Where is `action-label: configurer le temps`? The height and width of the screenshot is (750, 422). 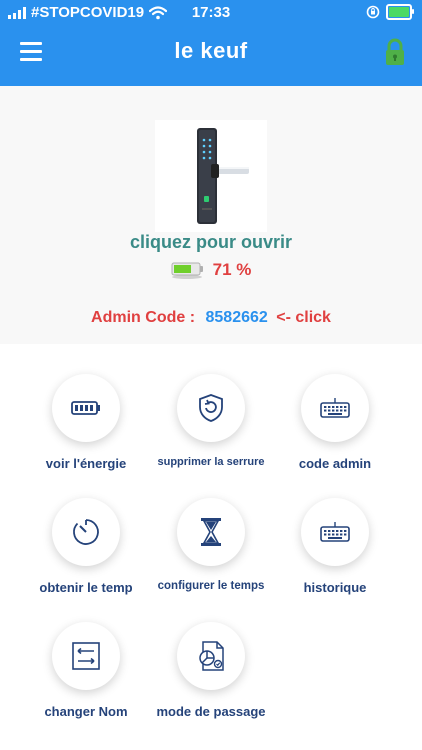 action-label: configurer le temps is located at coordinates (211, 586).